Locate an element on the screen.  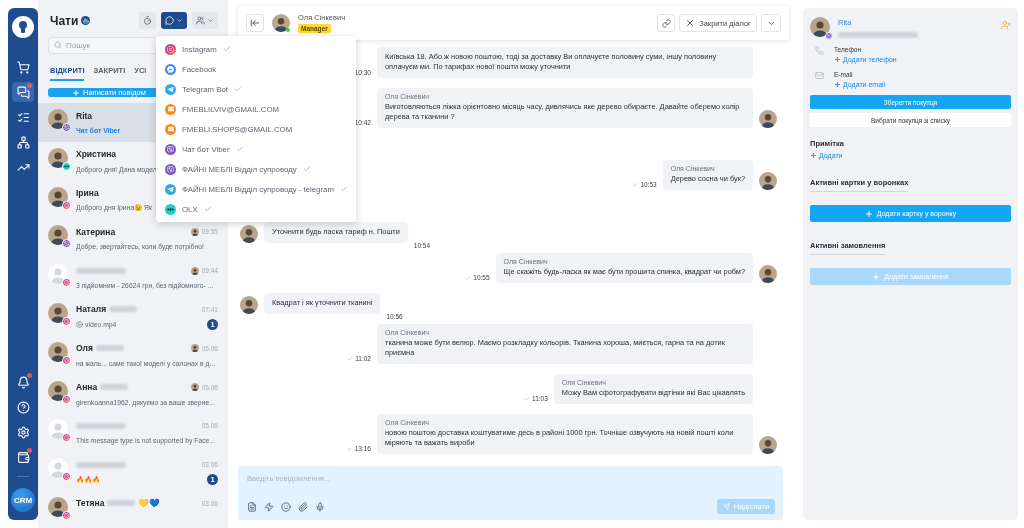
name-emoji: 💛💙 is located at coordinates (149, 503).